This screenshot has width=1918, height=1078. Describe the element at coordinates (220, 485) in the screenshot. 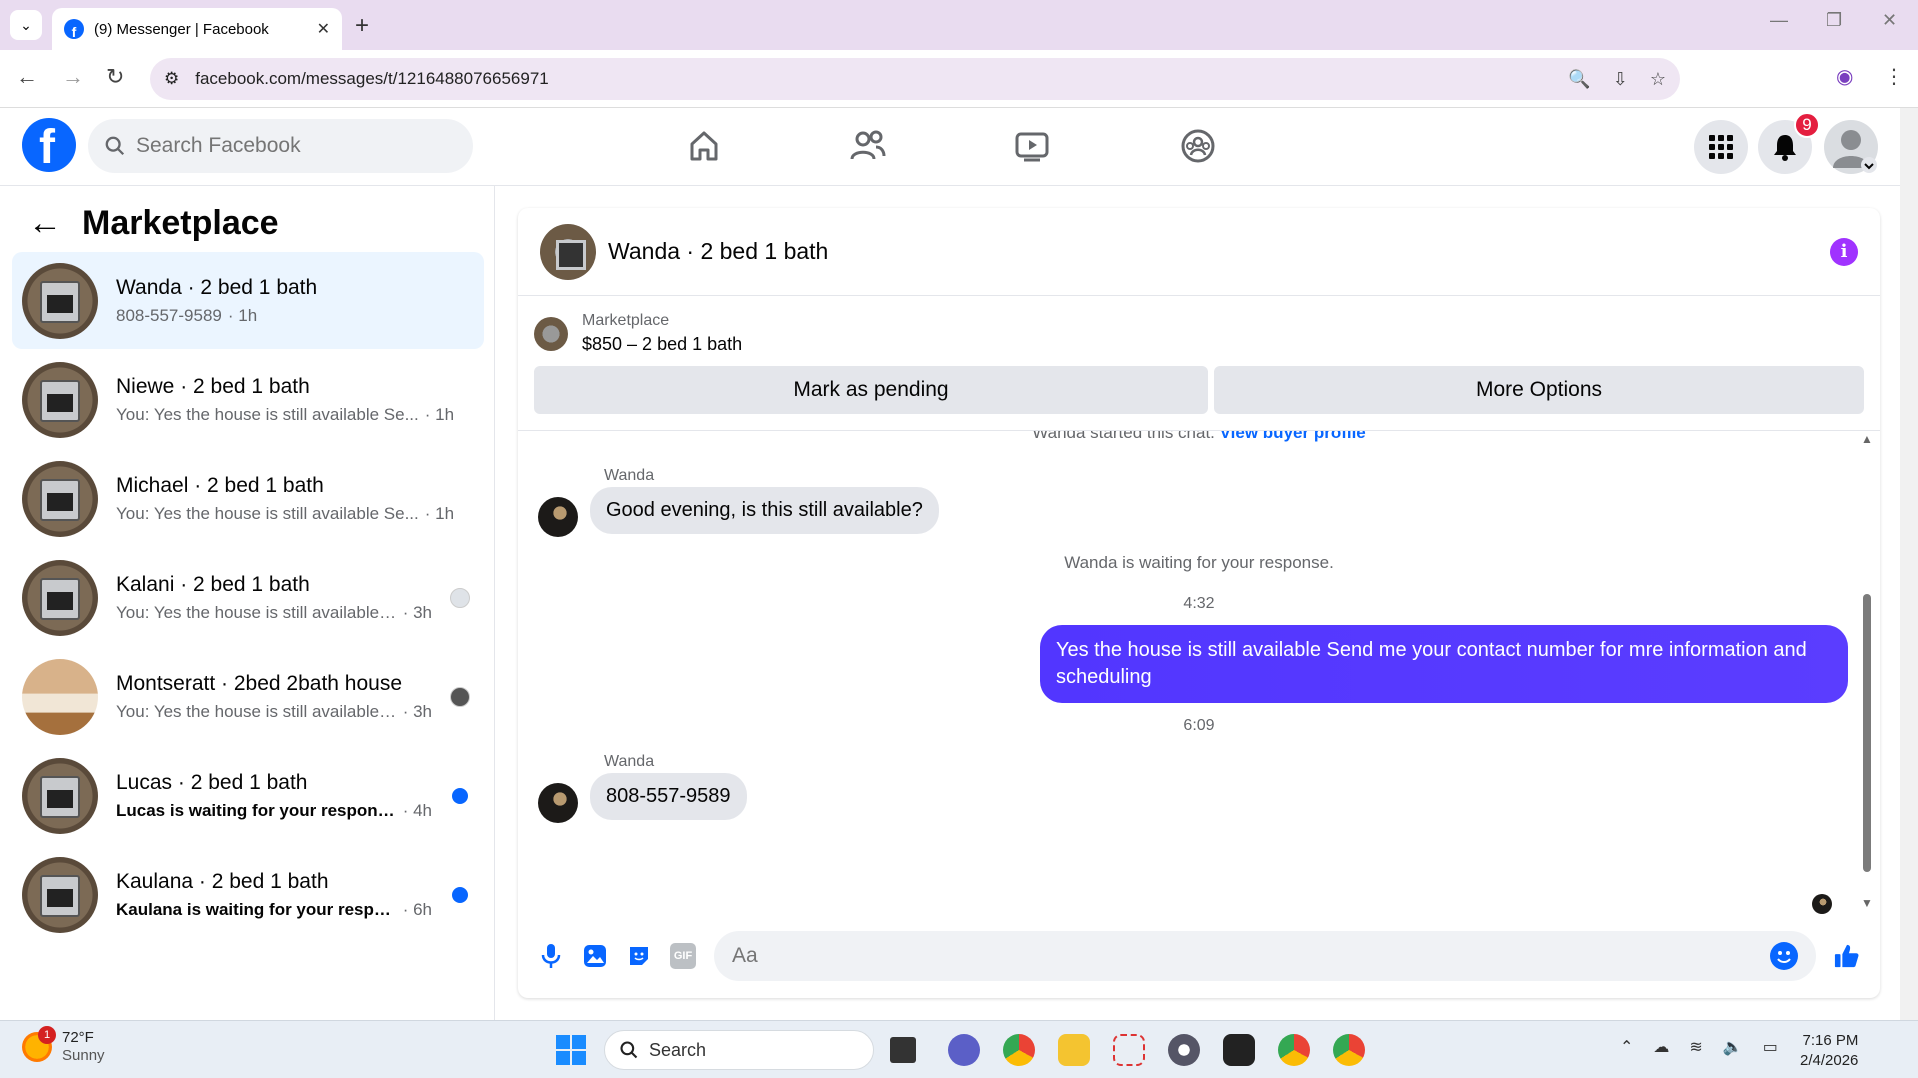

I see `conversation-name: Michael · 2 bed 1 bath` at that location.